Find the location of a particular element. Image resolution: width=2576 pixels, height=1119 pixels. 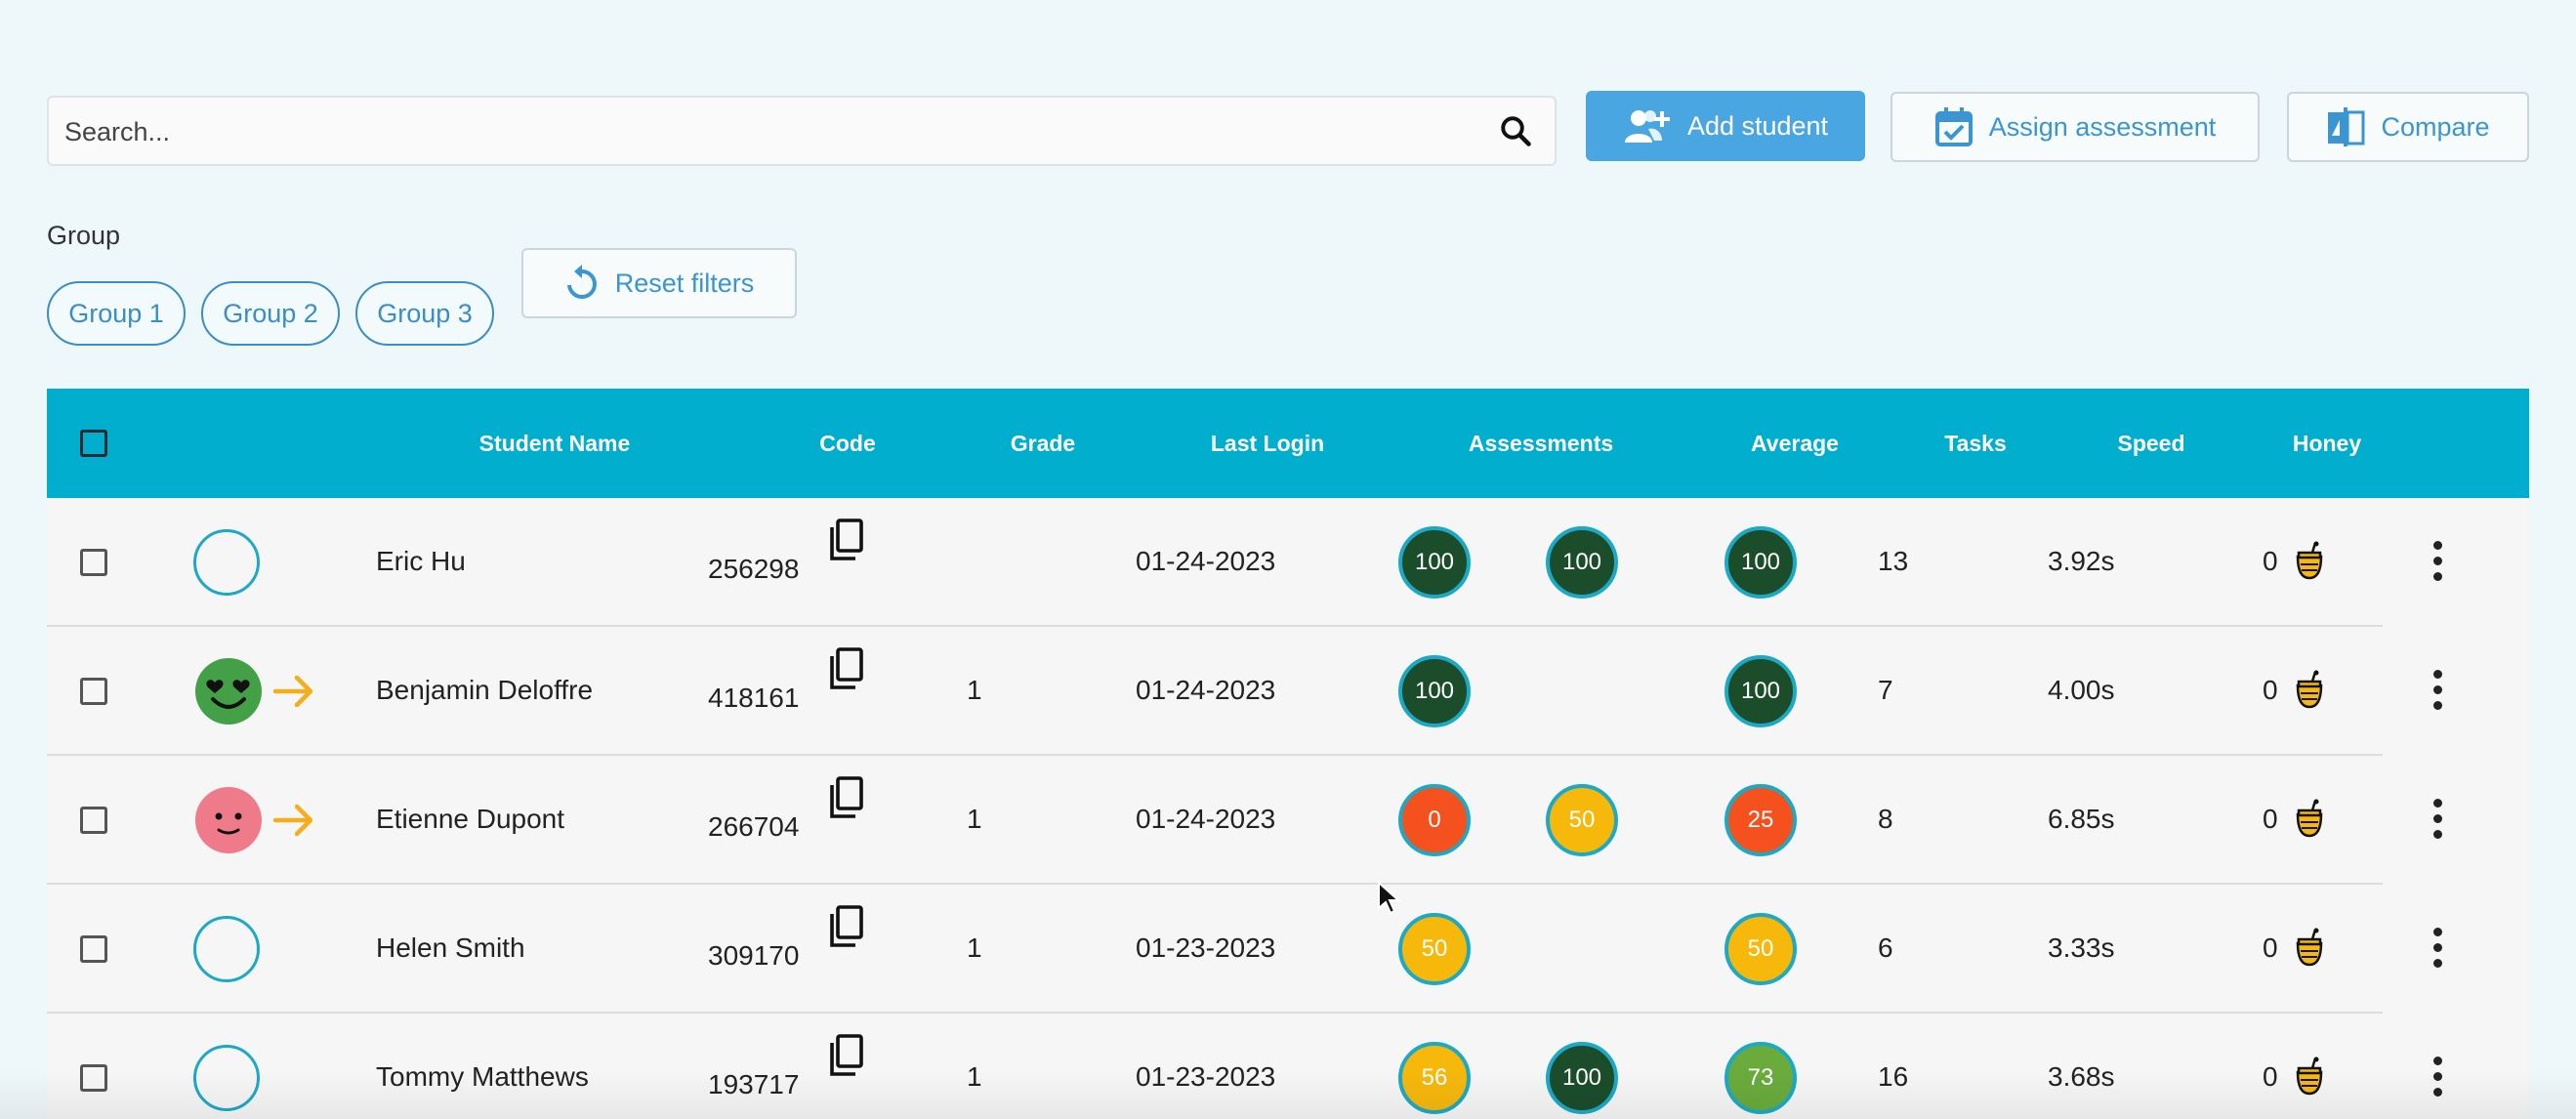

add-student-label: Add student is located at coordinates (1757, 125).